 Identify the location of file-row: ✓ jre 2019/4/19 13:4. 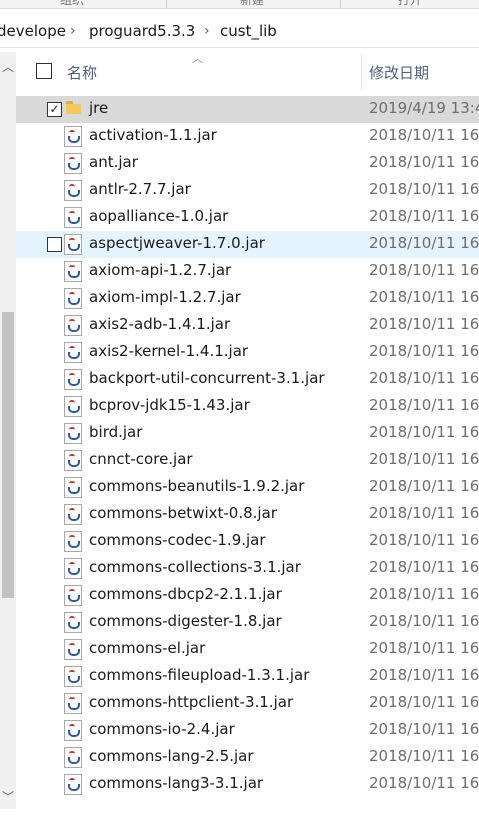
(247, 109).